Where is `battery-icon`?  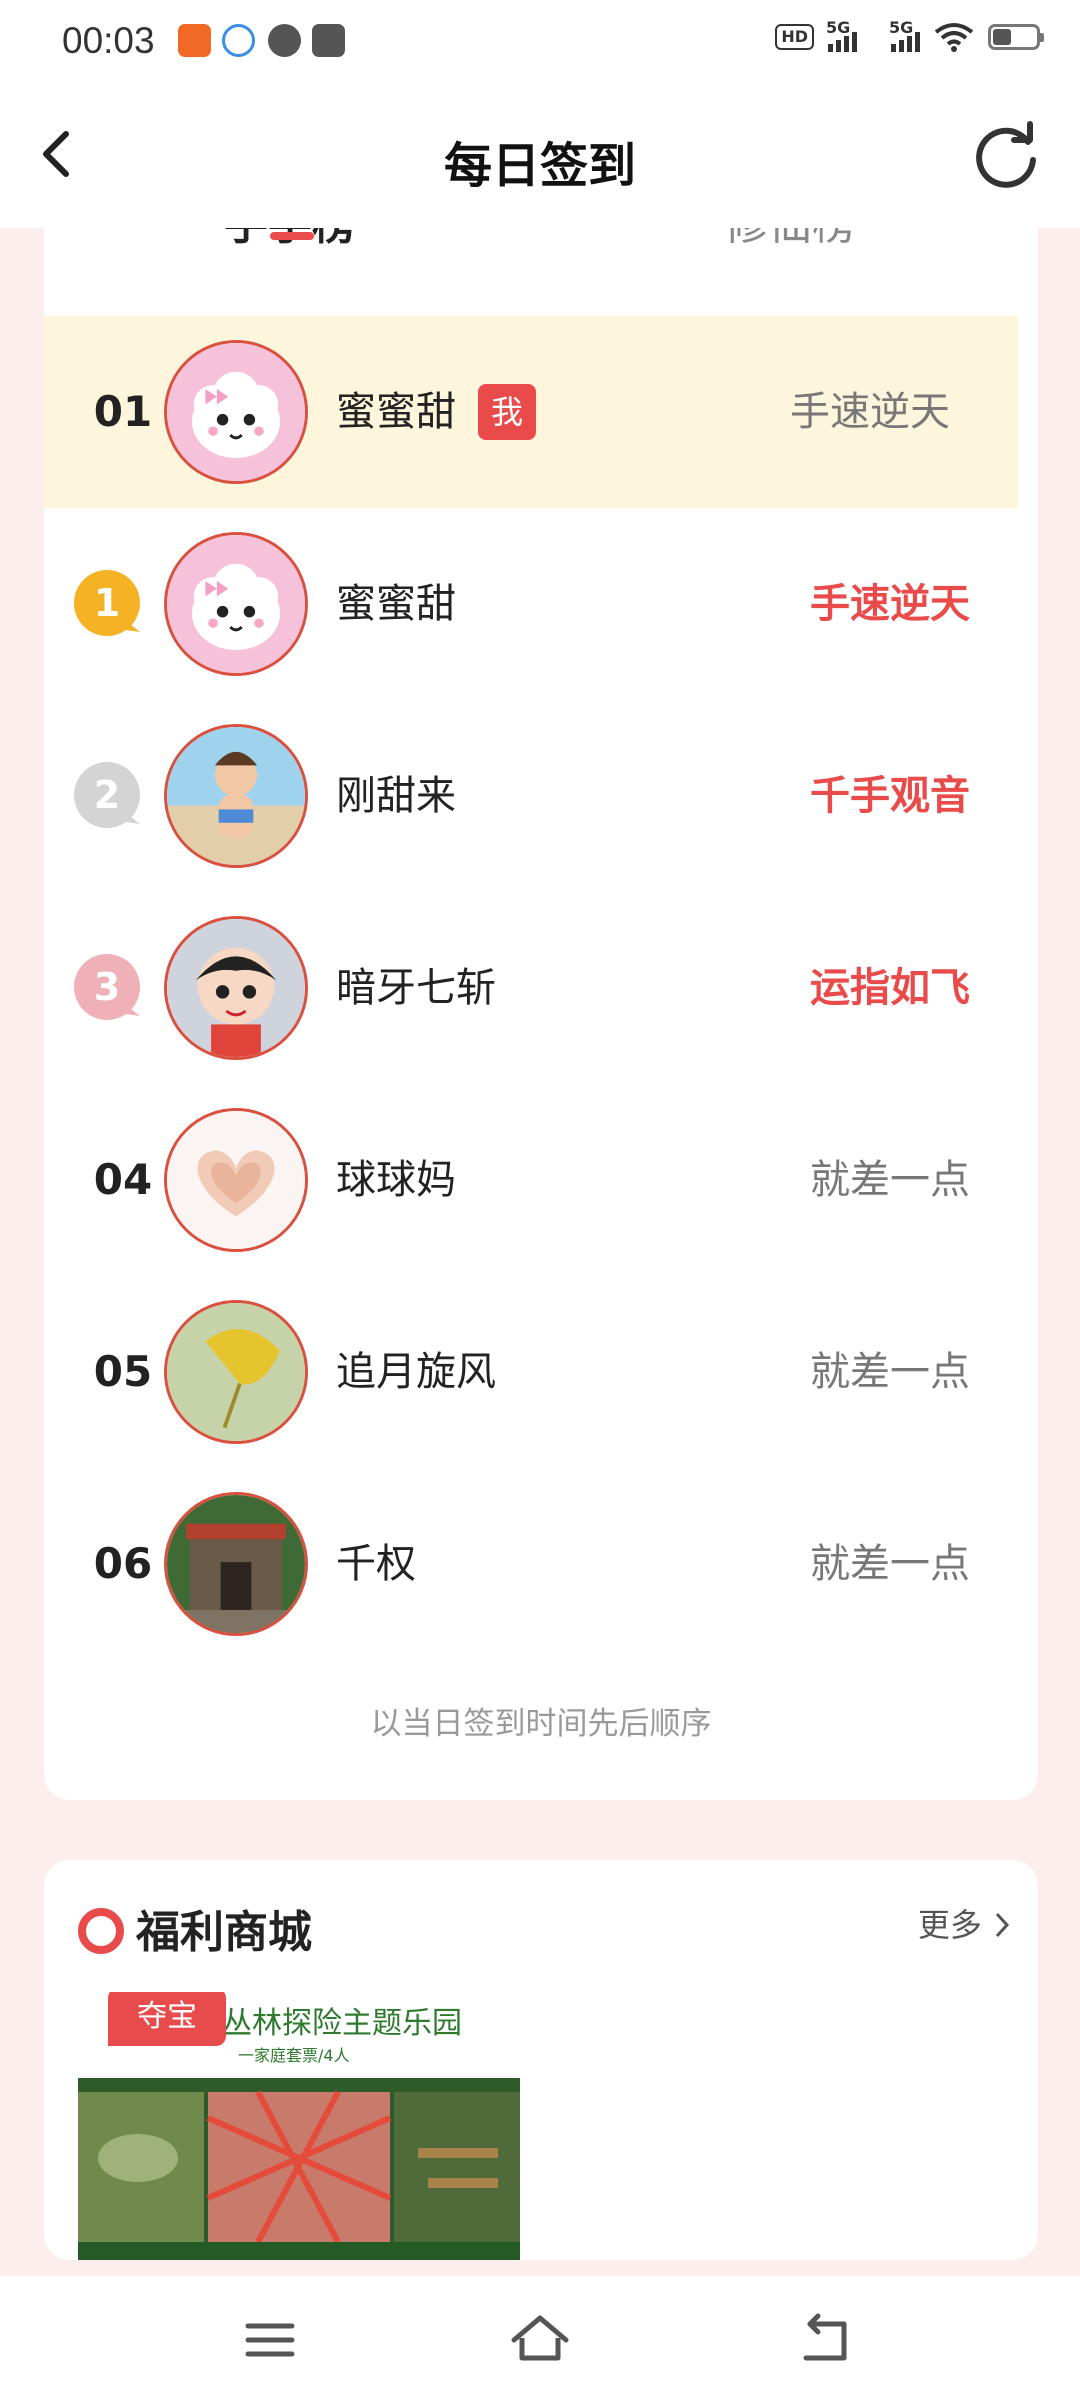
battery-icon is located at coordinates (1016, 37).